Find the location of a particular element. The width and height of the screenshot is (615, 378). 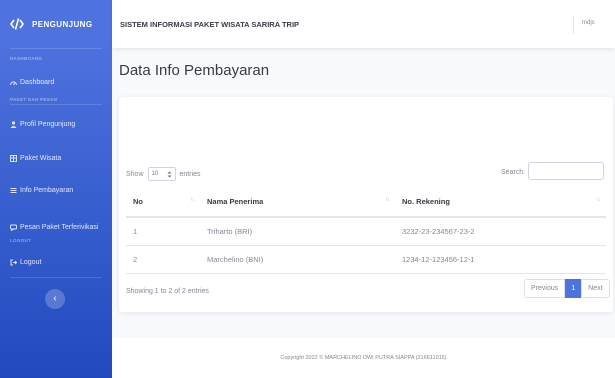

sidebar-item-pesan-paket: Pesan Paket Terferivikasi is located at coordinates (49, 227).